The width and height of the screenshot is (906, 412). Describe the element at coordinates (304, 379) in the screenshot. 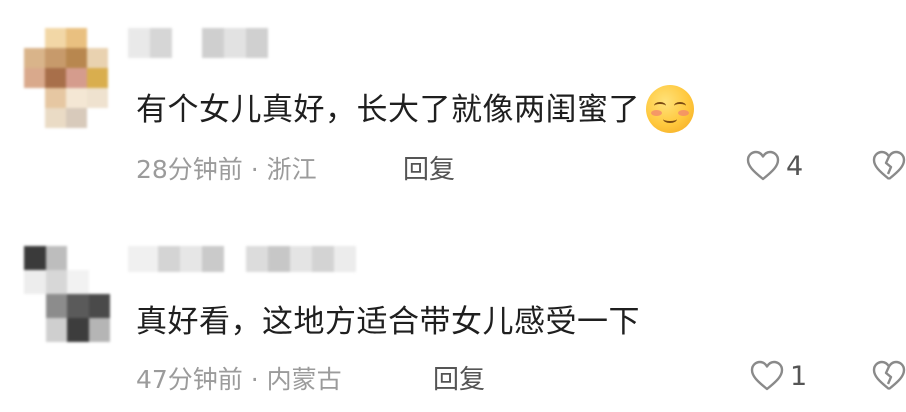

I see `comment-location: 内蒙古` at that location.